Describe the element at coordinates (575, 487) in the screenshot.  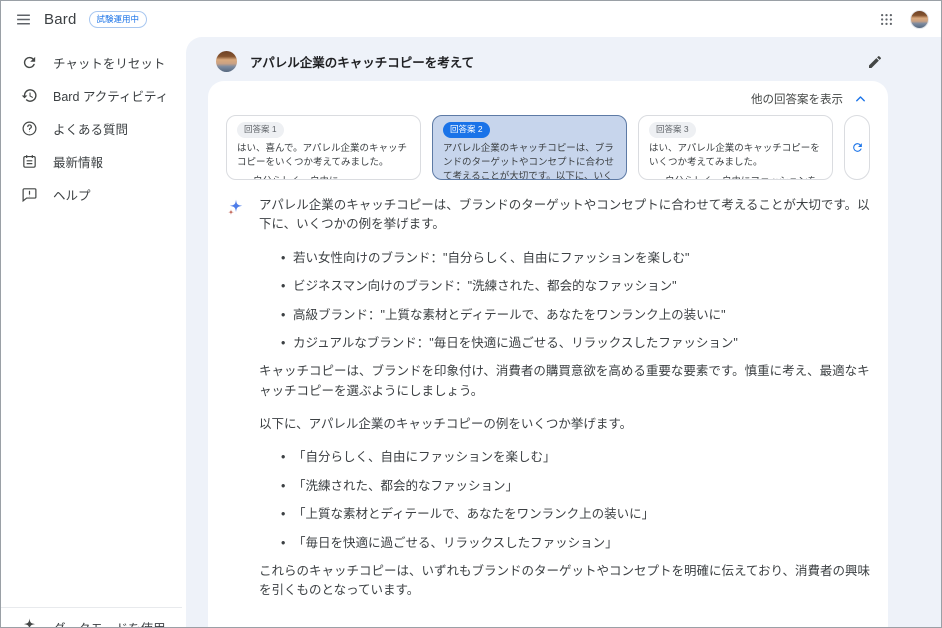
I see `bullet-item: 「洗練された、都会的なファッション」` at that location.